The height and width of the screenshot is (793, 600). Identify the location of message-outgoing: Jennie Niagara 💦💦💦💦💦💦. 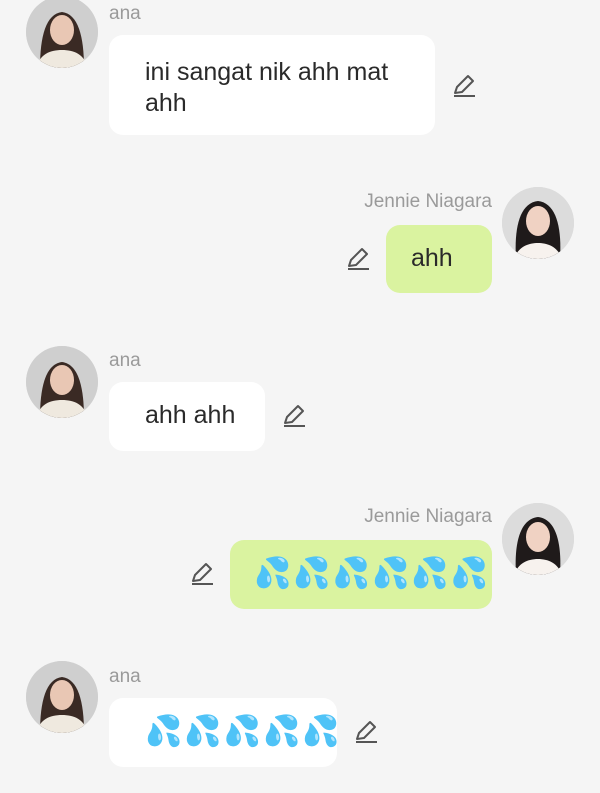
(300, 557).